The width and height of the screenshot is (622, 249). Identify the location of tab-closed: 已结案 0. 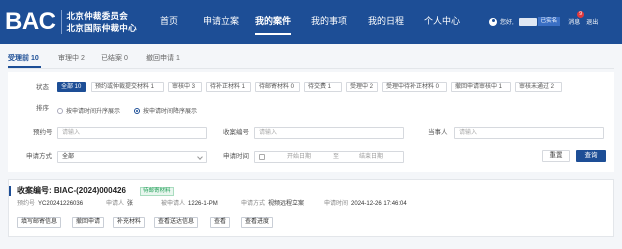
(114, 58).